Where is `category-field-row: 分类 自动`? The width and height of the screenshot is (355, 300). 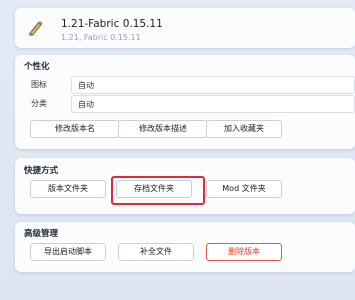 category-field-row: 分类 自动 is located at coordinates (185, 104).